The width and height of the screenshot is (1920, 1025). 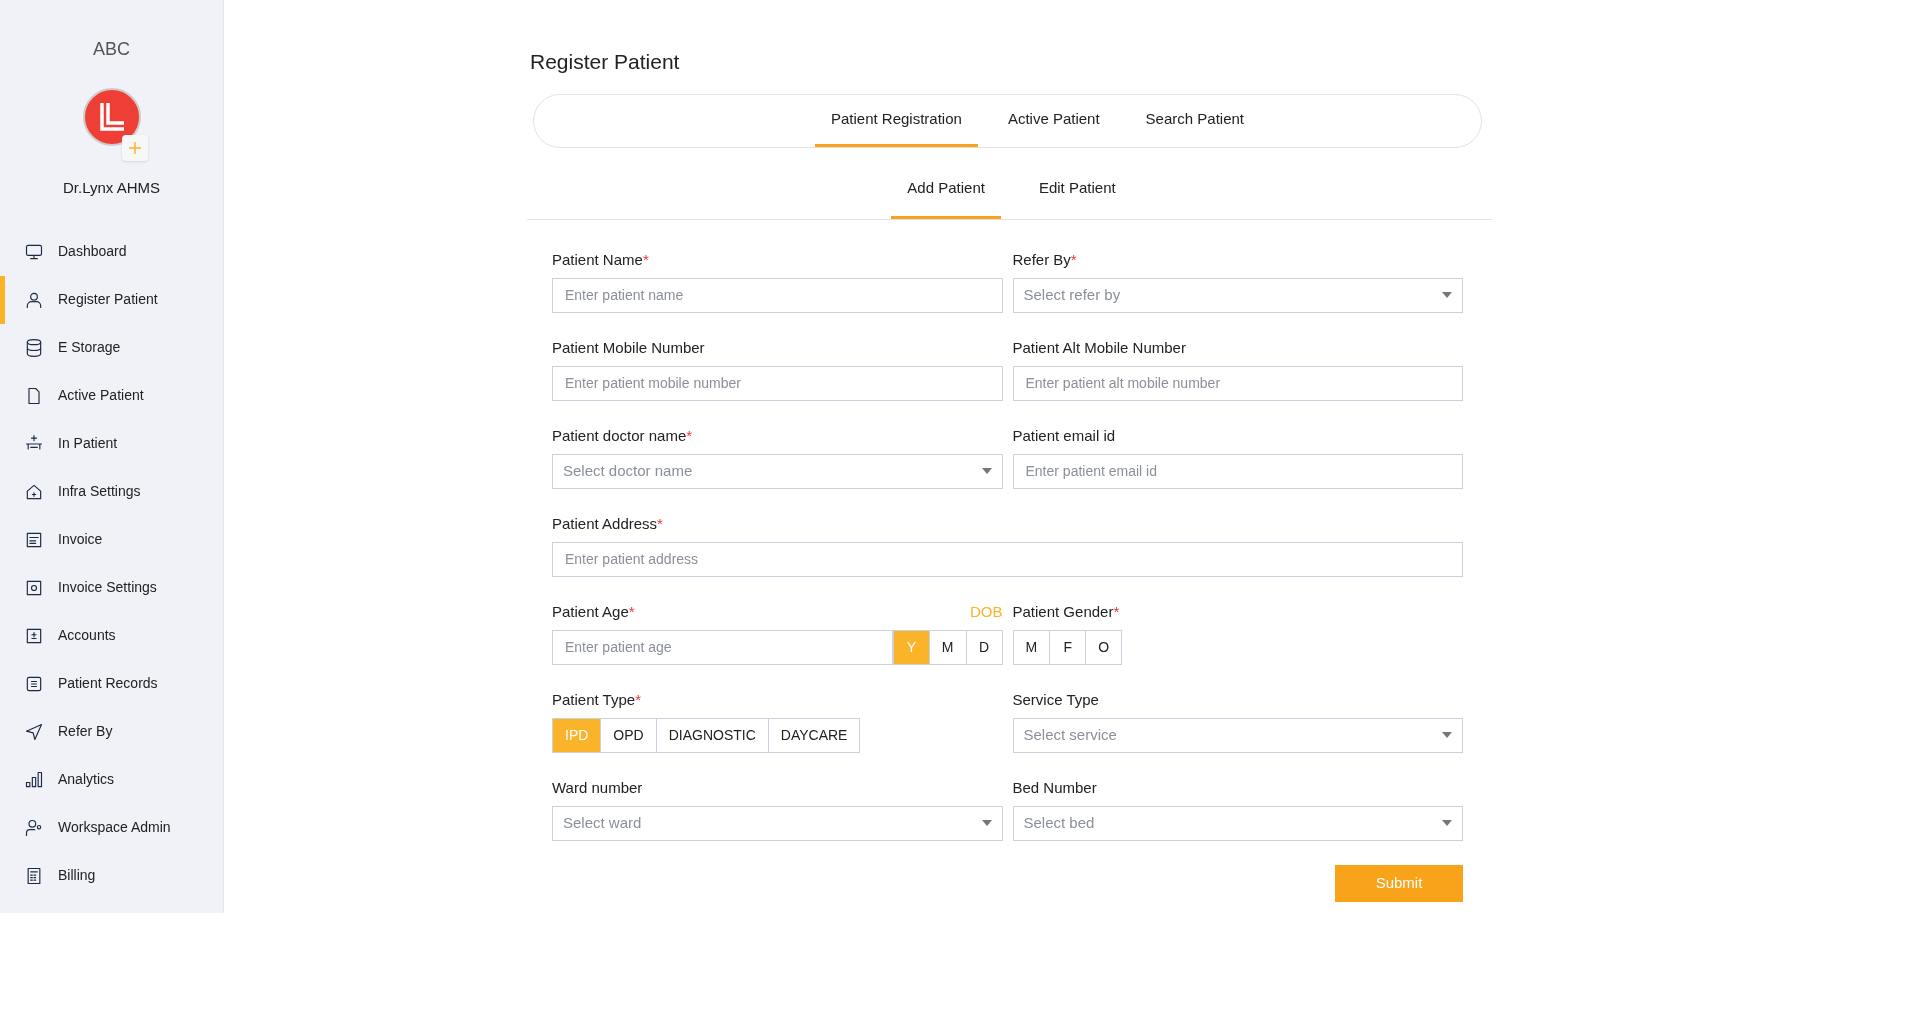 I want to click on sidebar-item: Dashboard, so click(x=111, y=251).